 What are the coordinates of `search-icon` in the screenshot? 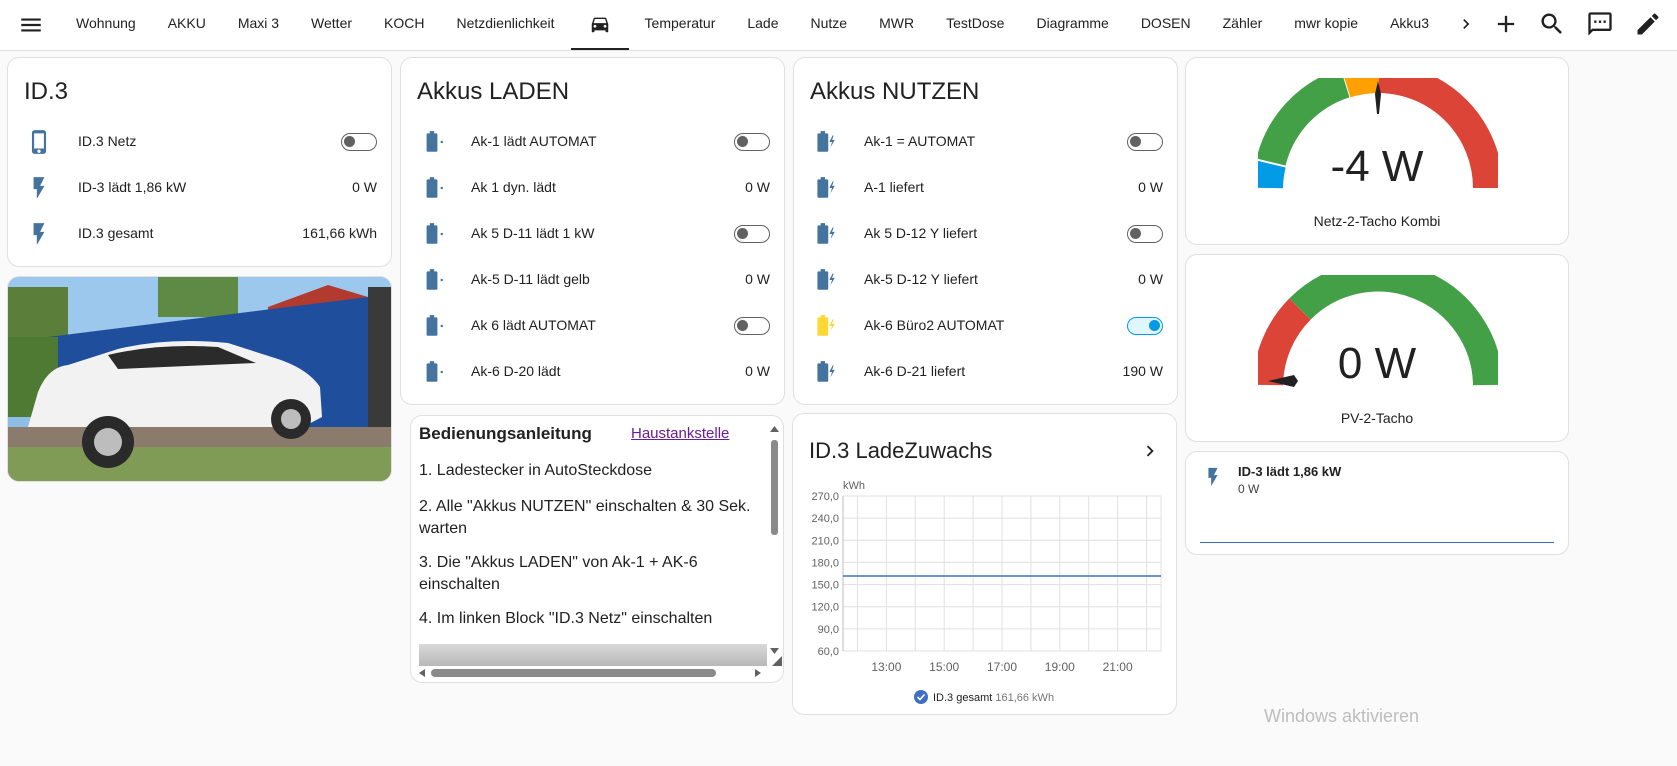 It's located at (1552, 24).